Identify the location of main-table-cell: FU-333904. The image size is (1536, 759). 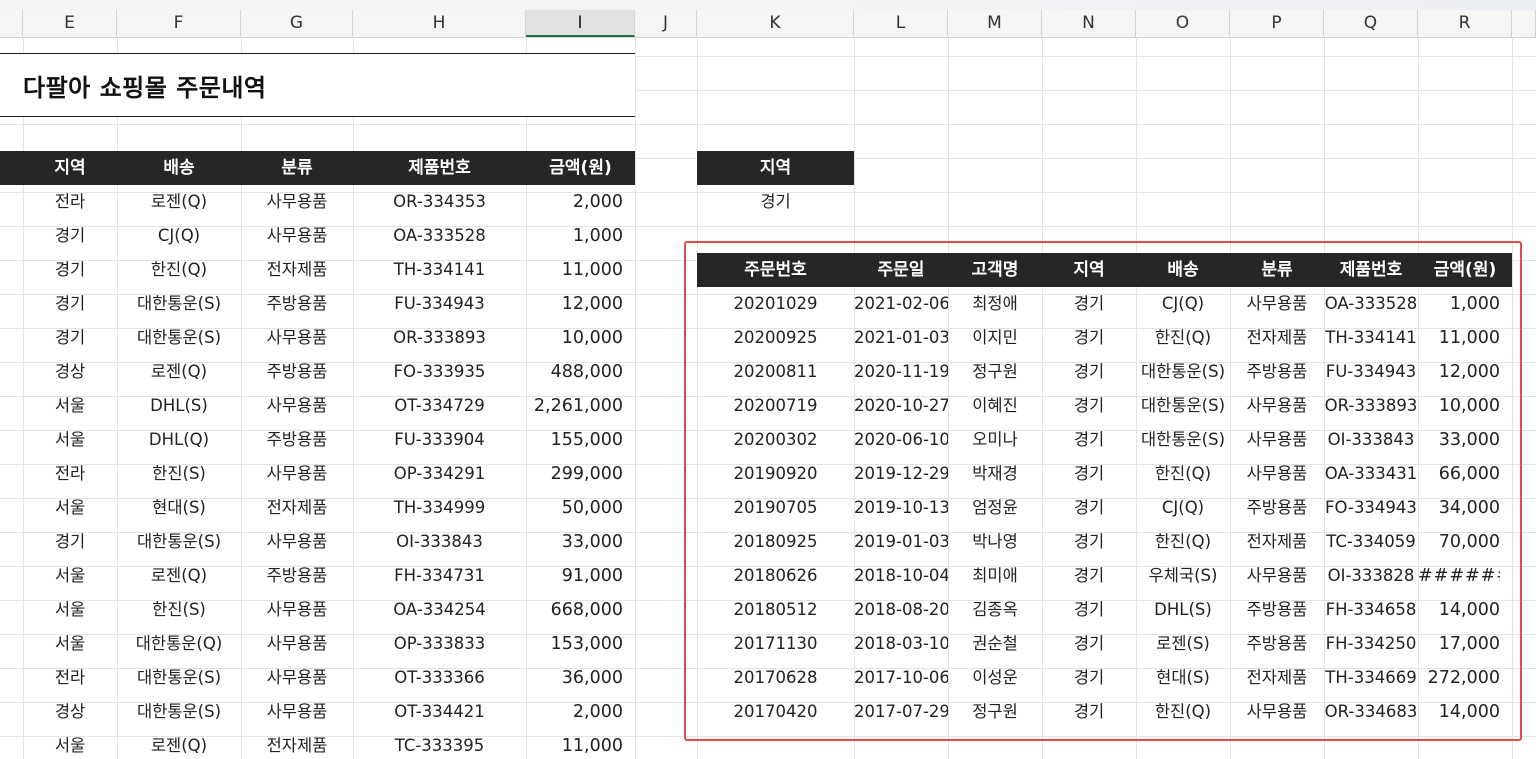
(439, 440).